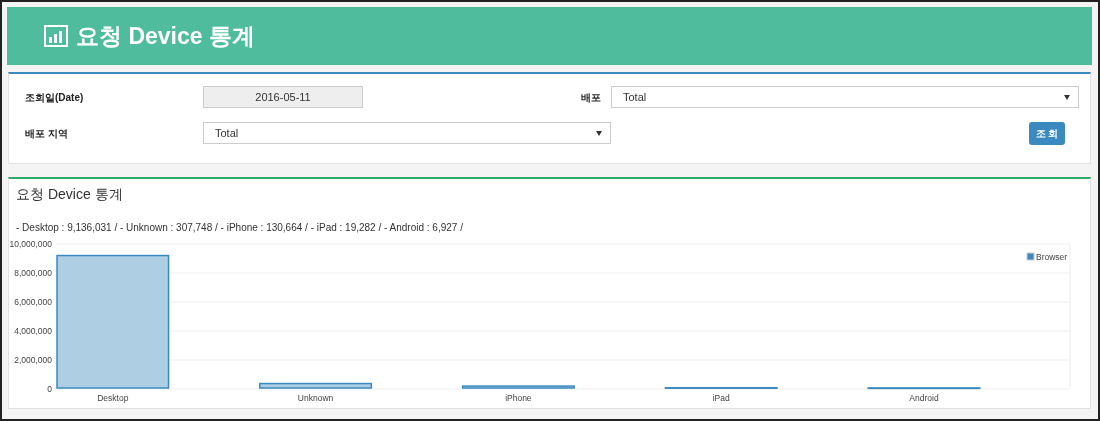  I want to click on legend-item: Browser, so click(1047, 257).